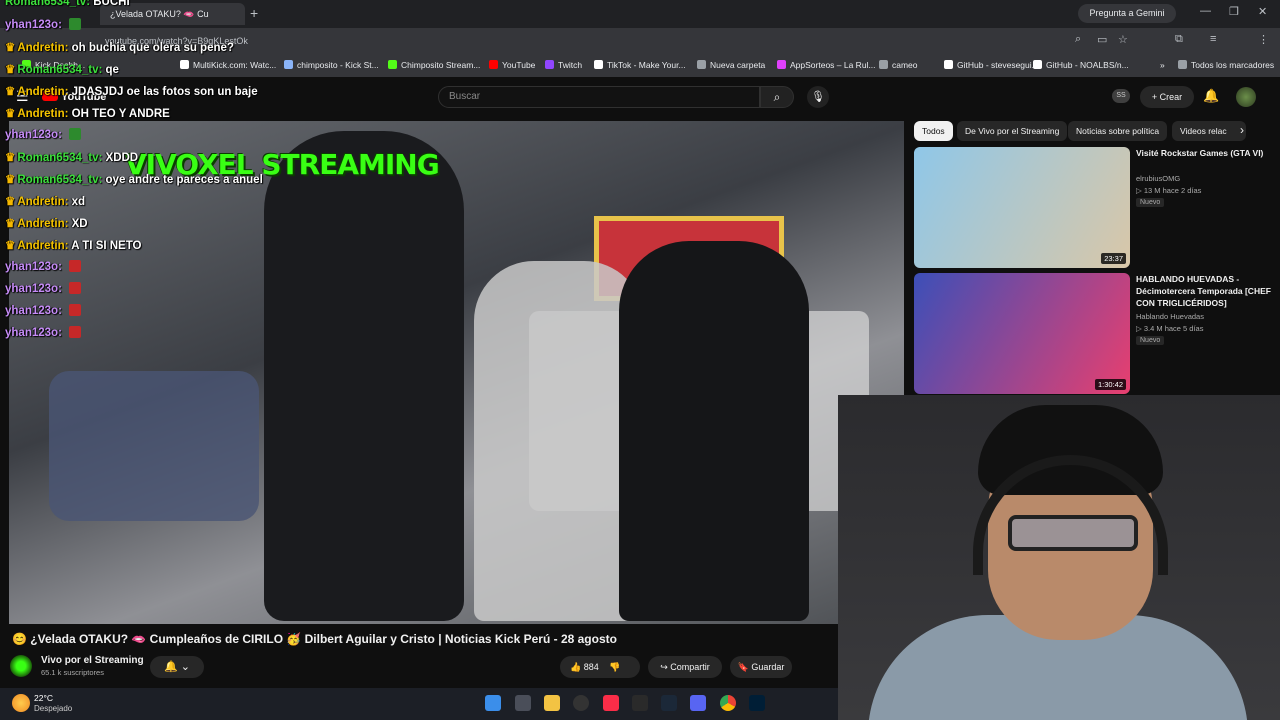 This screenshot has height=720, width=1280. Describe the element at coordinates (392, 64) in the screenshot. I see `bookmark-favicon-icon` at that location.